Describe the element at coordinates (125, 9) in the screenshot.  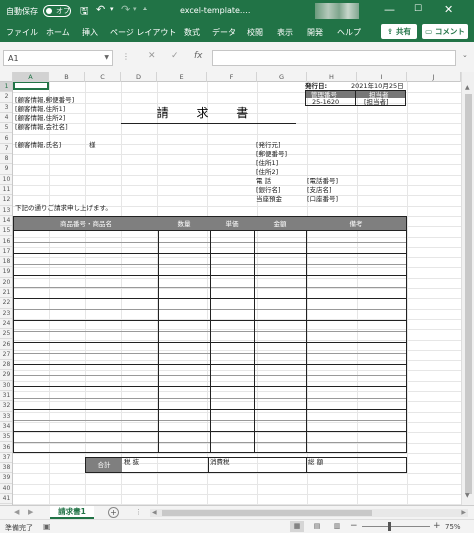
I see `redo-icon: ↷` at that location.